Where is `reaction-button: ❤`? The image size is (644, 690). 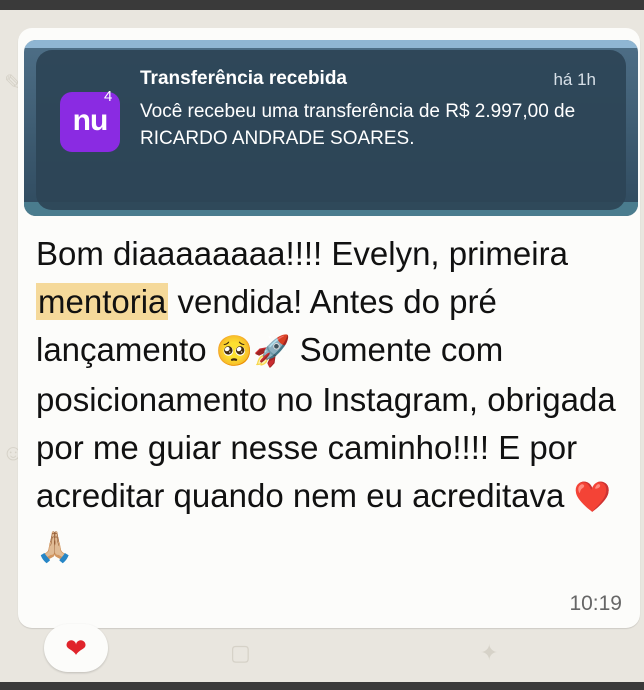
reaction-button: ❤ is located at coordinates (76, 648).